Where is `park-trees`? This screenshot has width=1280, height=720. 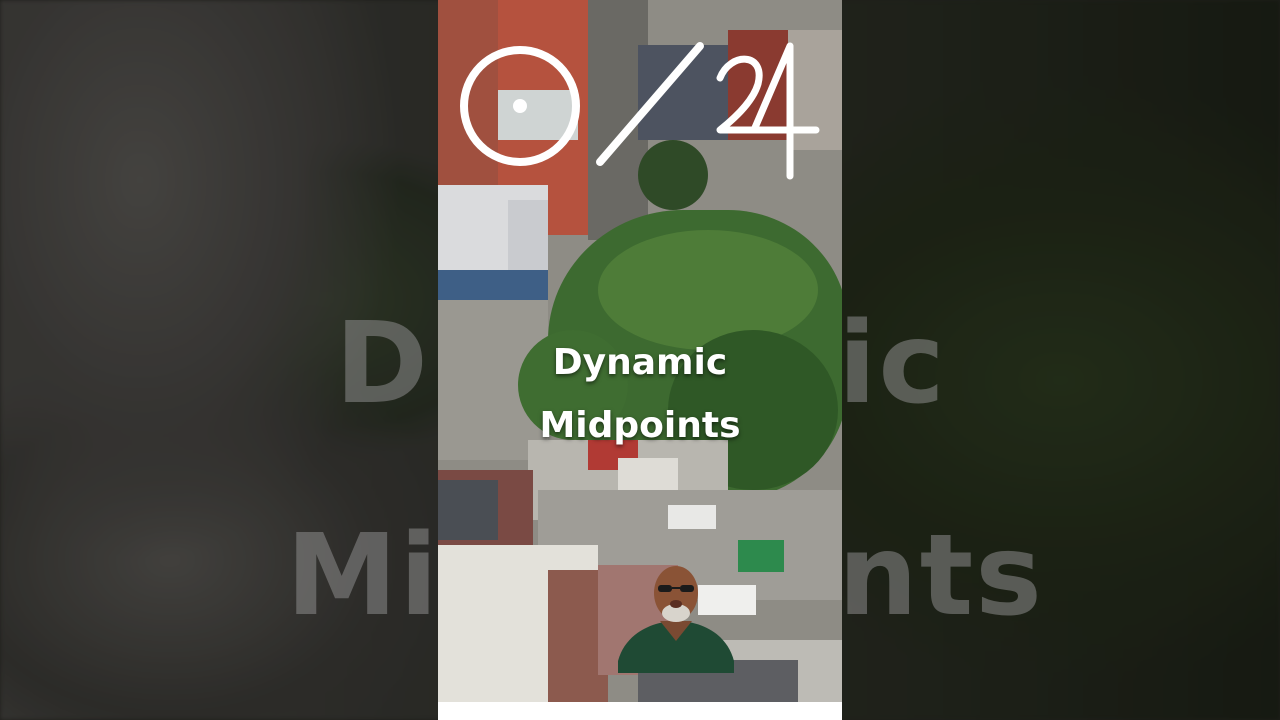
park-trees is located at coordinates (708, 290).